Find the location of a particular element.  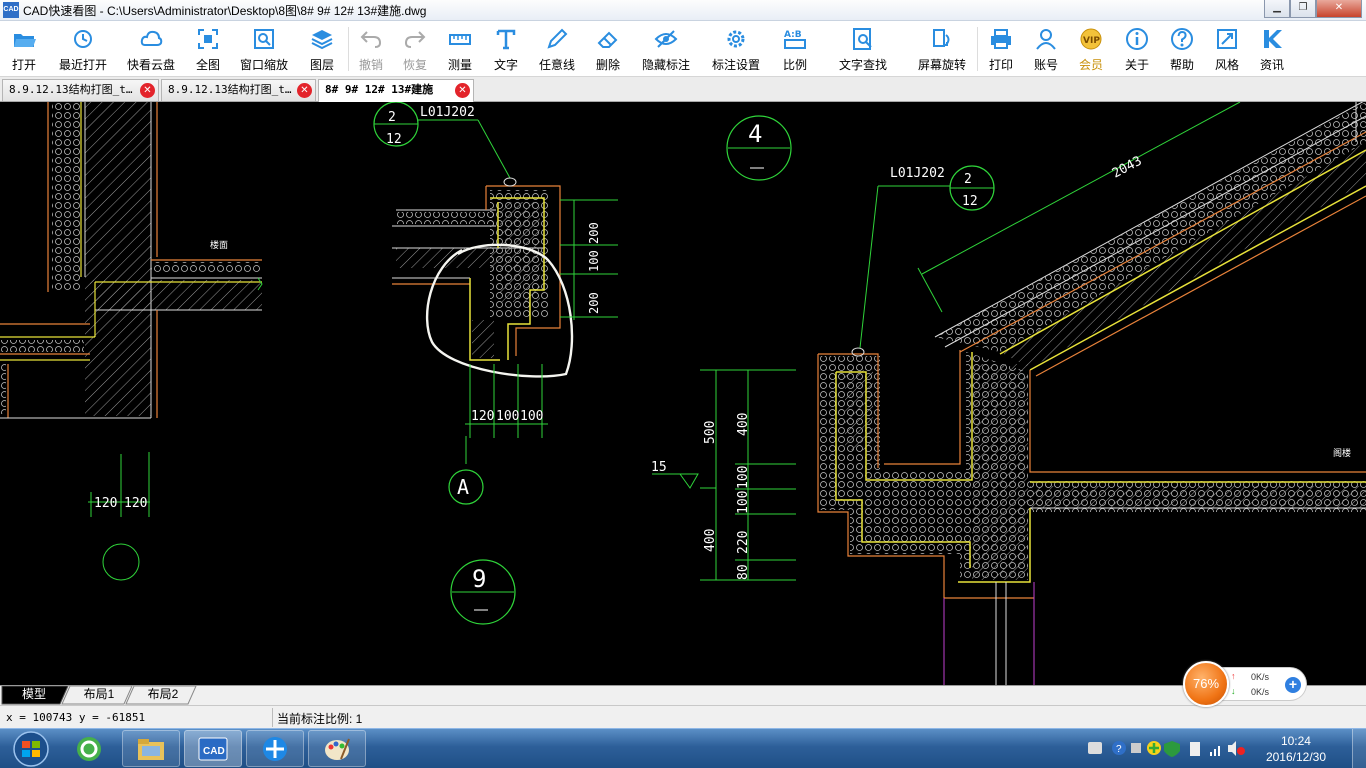

tab-document-2: 8.9.12.13结构打图_t… ✕ is located at coordinates (238, 90).